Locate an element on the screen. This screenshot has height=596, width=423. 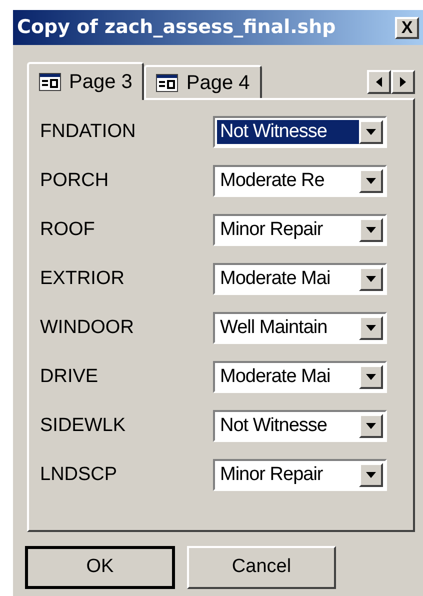
field-label: ROOF is located at coordinates (67, 230).